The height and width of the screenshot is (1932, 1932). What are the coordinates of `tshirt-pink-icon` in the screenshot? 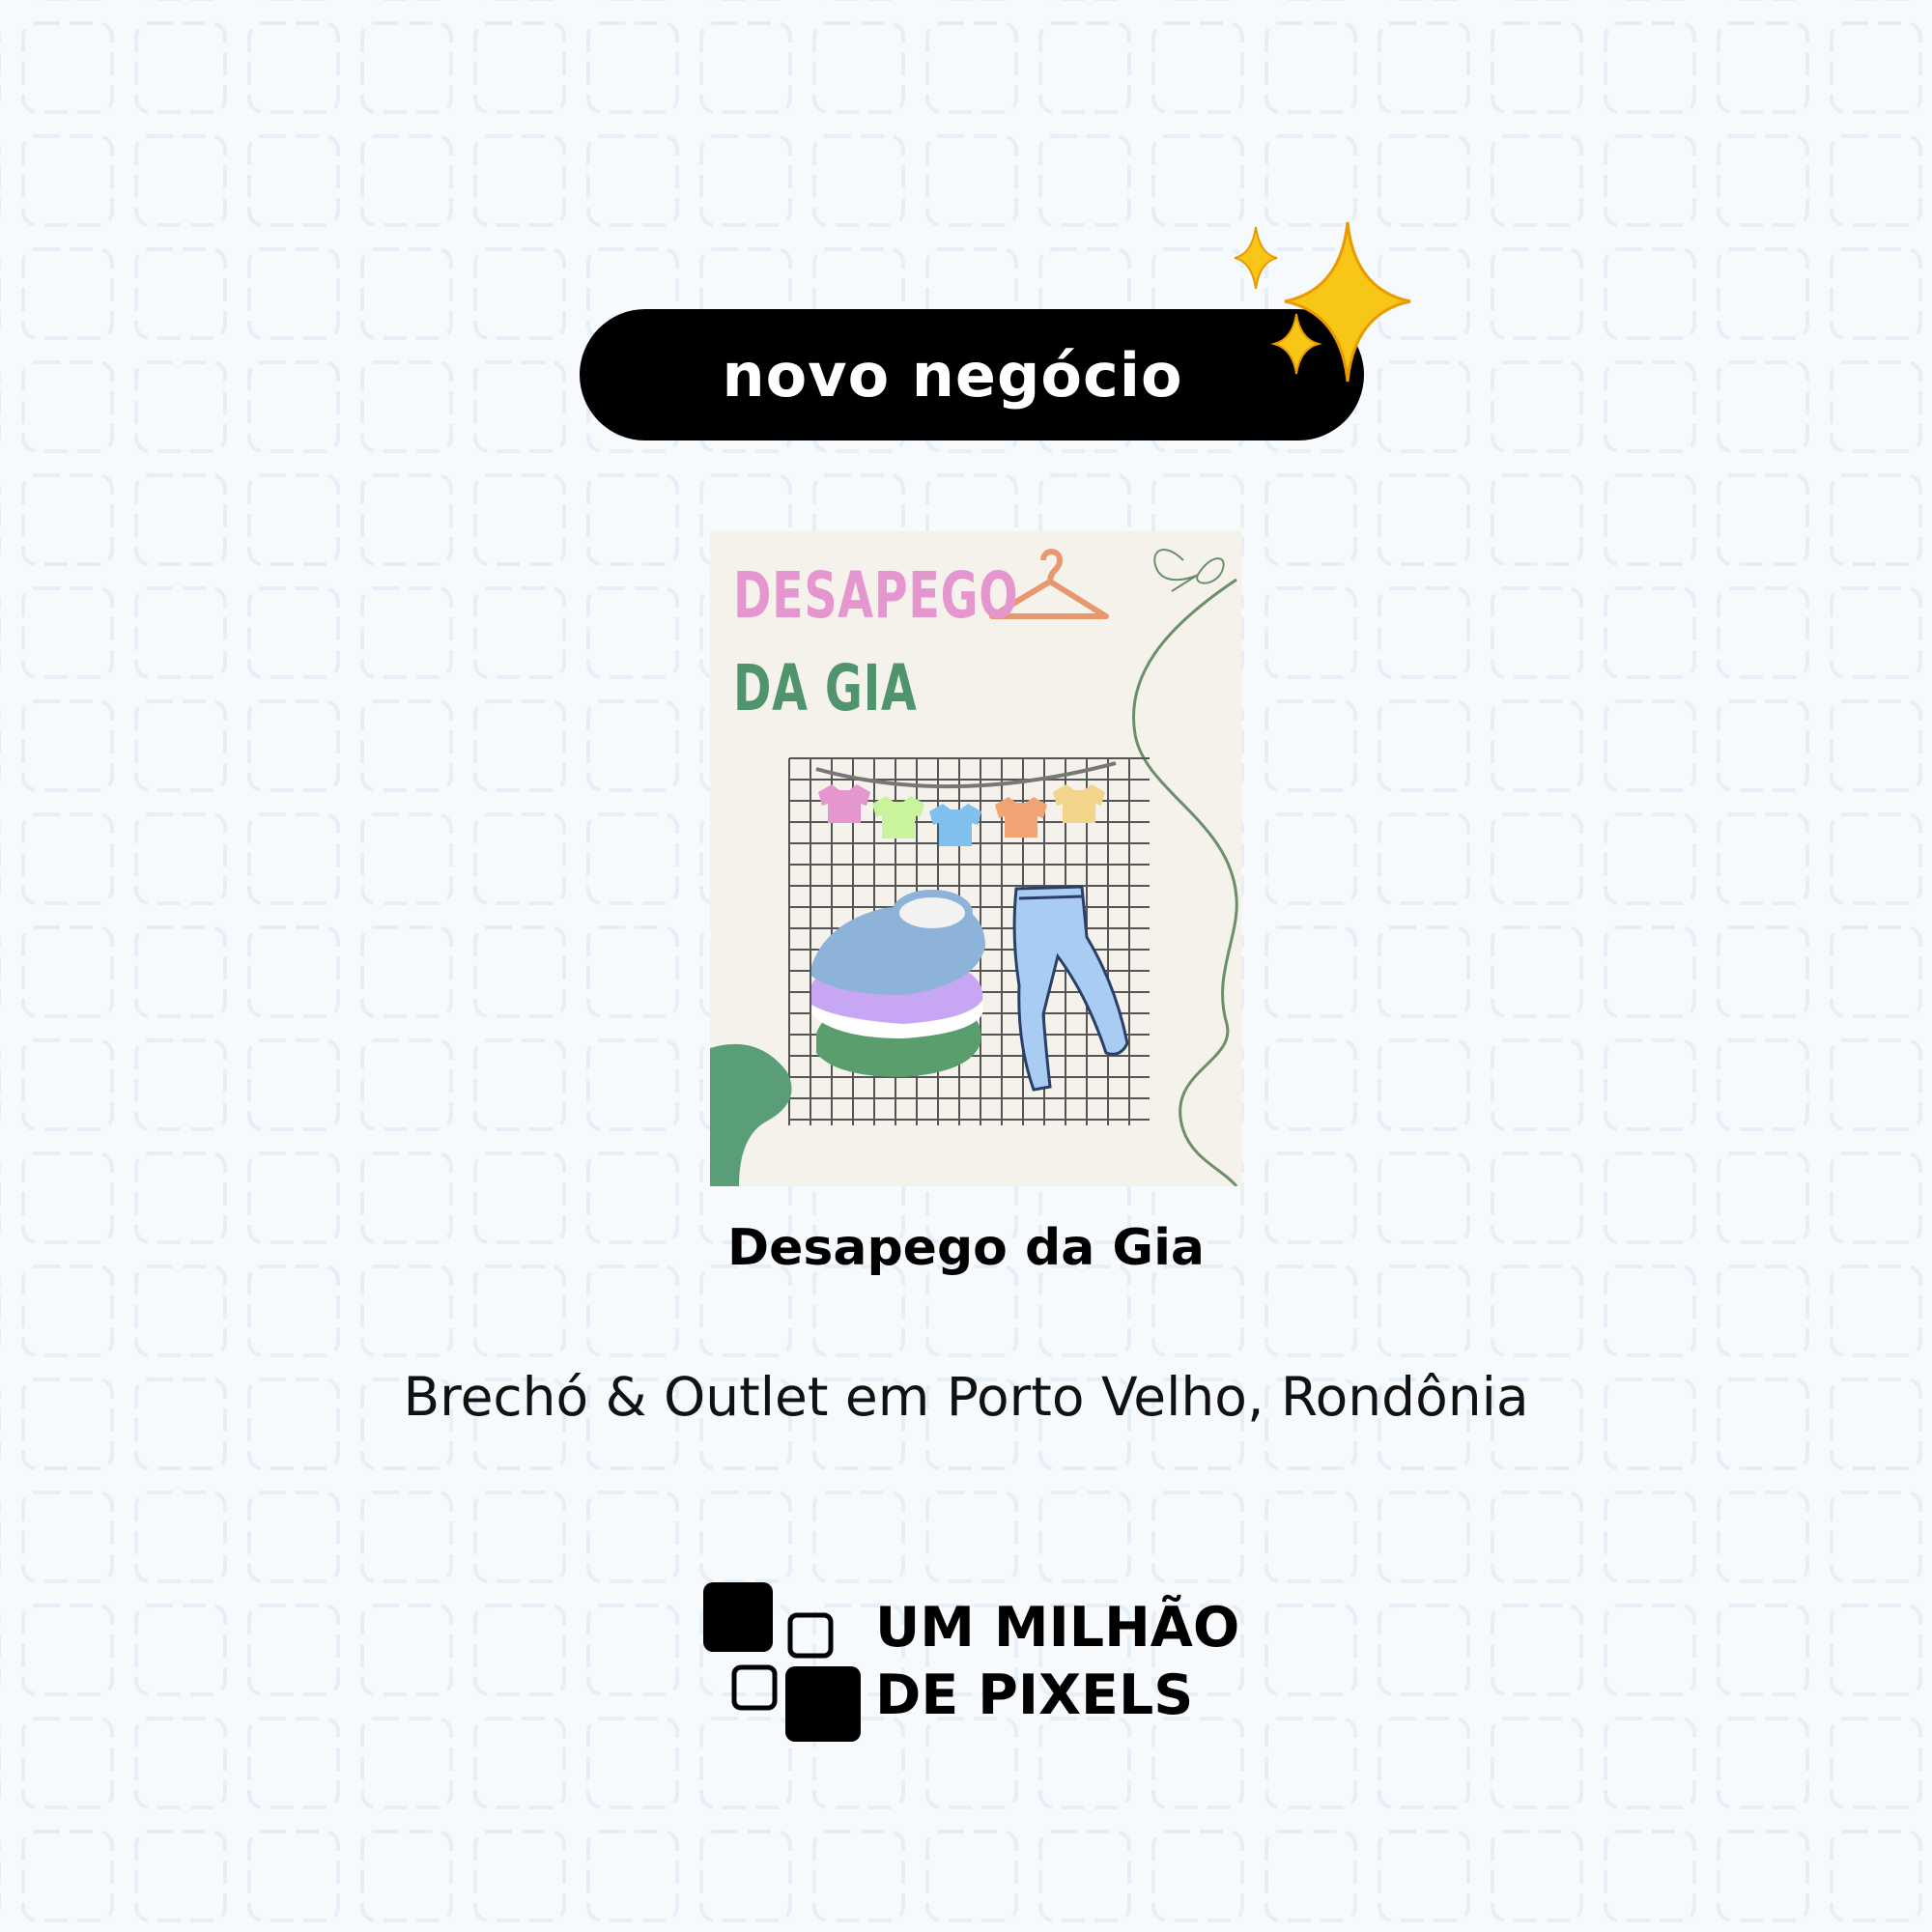 It's located at (844, 803).